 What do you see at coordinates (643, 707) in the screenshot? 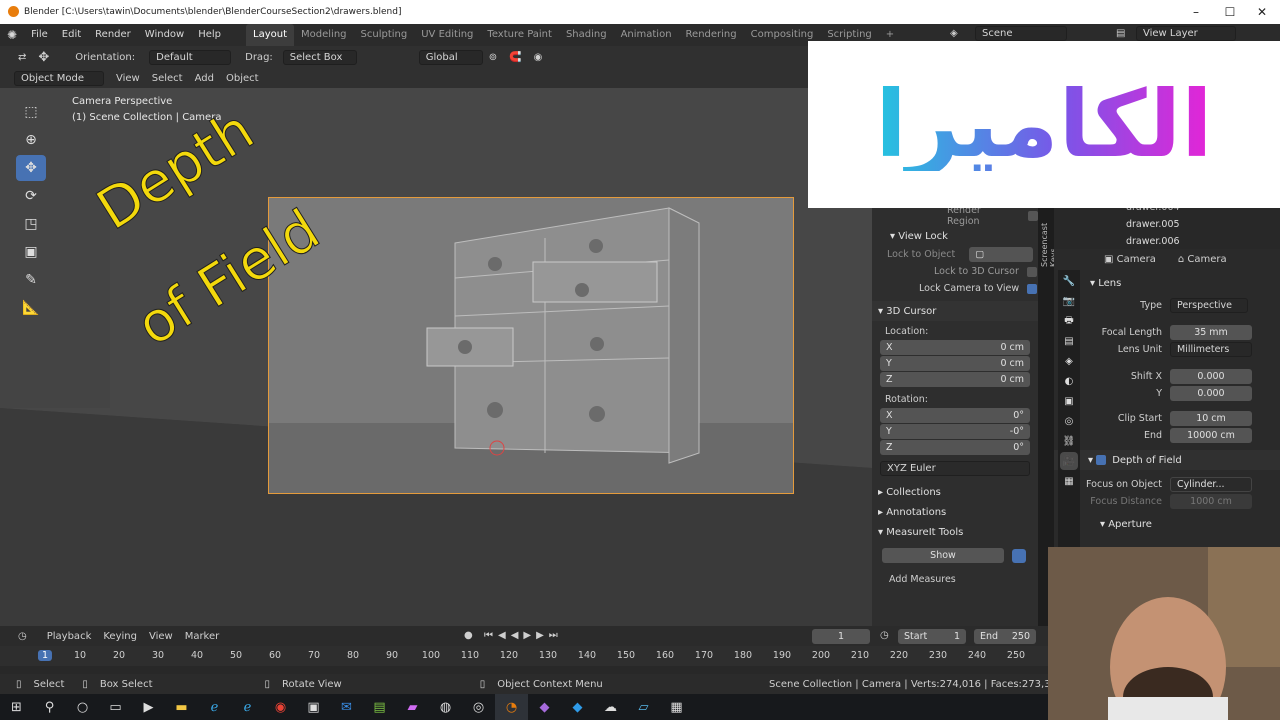
I see `notes-icon: ▱` at bounding box center [643, 707].